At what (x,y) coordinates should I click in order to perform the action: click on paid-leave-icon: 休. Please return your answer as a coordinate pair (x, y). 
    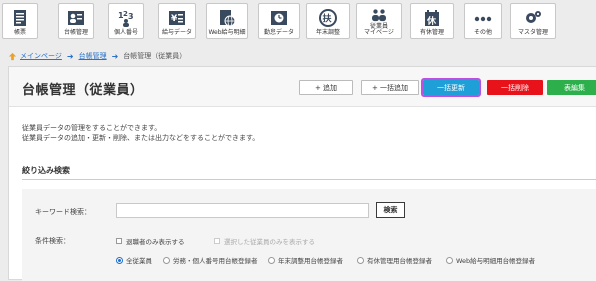
    Looking at the image, I should click on (432, 18).